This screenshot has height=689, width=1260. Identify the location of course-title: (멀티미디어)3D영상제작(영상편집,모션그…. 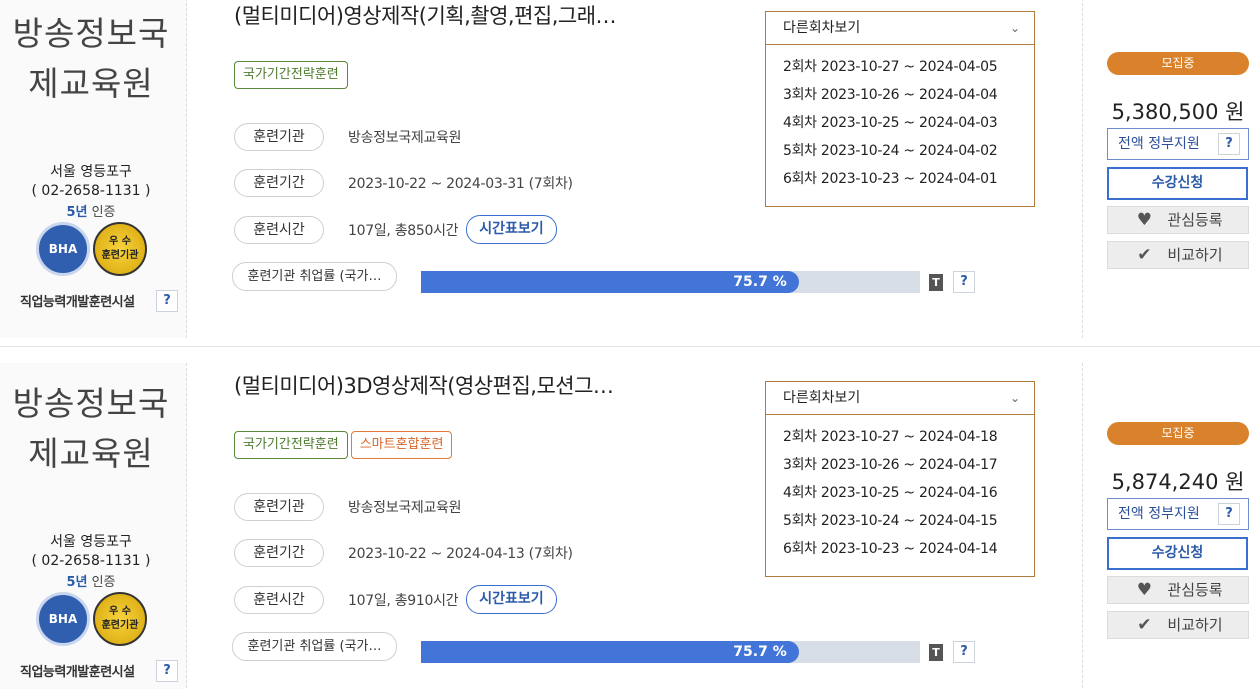
(424, 386).